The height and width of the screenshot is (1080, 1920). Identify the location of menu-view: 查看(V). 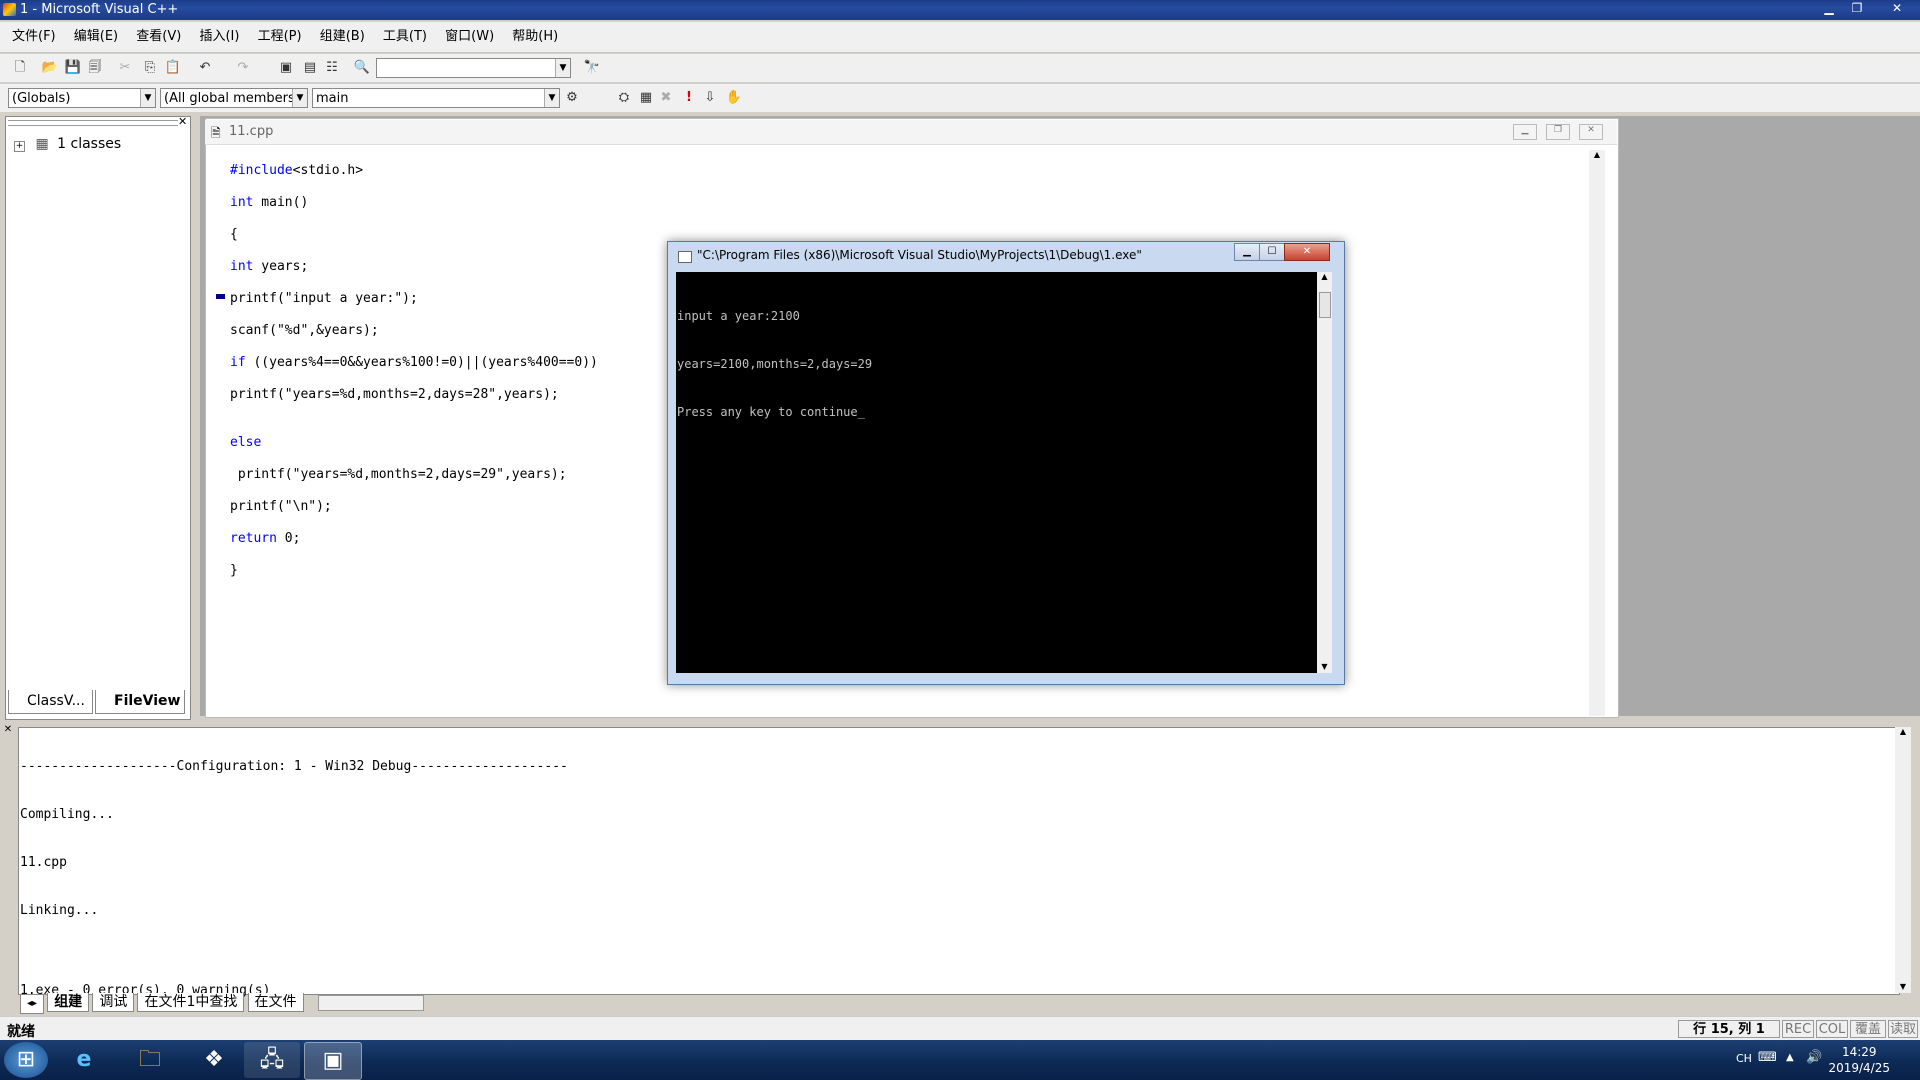
(158, 37).